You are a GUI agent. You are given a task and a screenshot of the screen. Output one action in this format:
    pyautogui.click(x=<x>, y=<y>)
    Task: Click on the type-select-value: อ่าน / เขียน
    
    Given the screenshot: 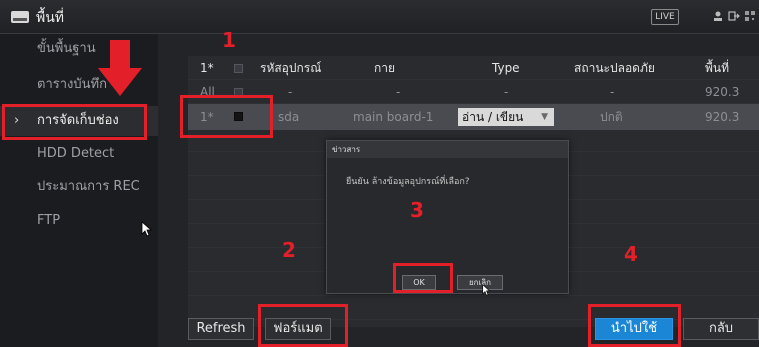 What is the action you would take?
    pyautogui.click(x=493, y=117)
    